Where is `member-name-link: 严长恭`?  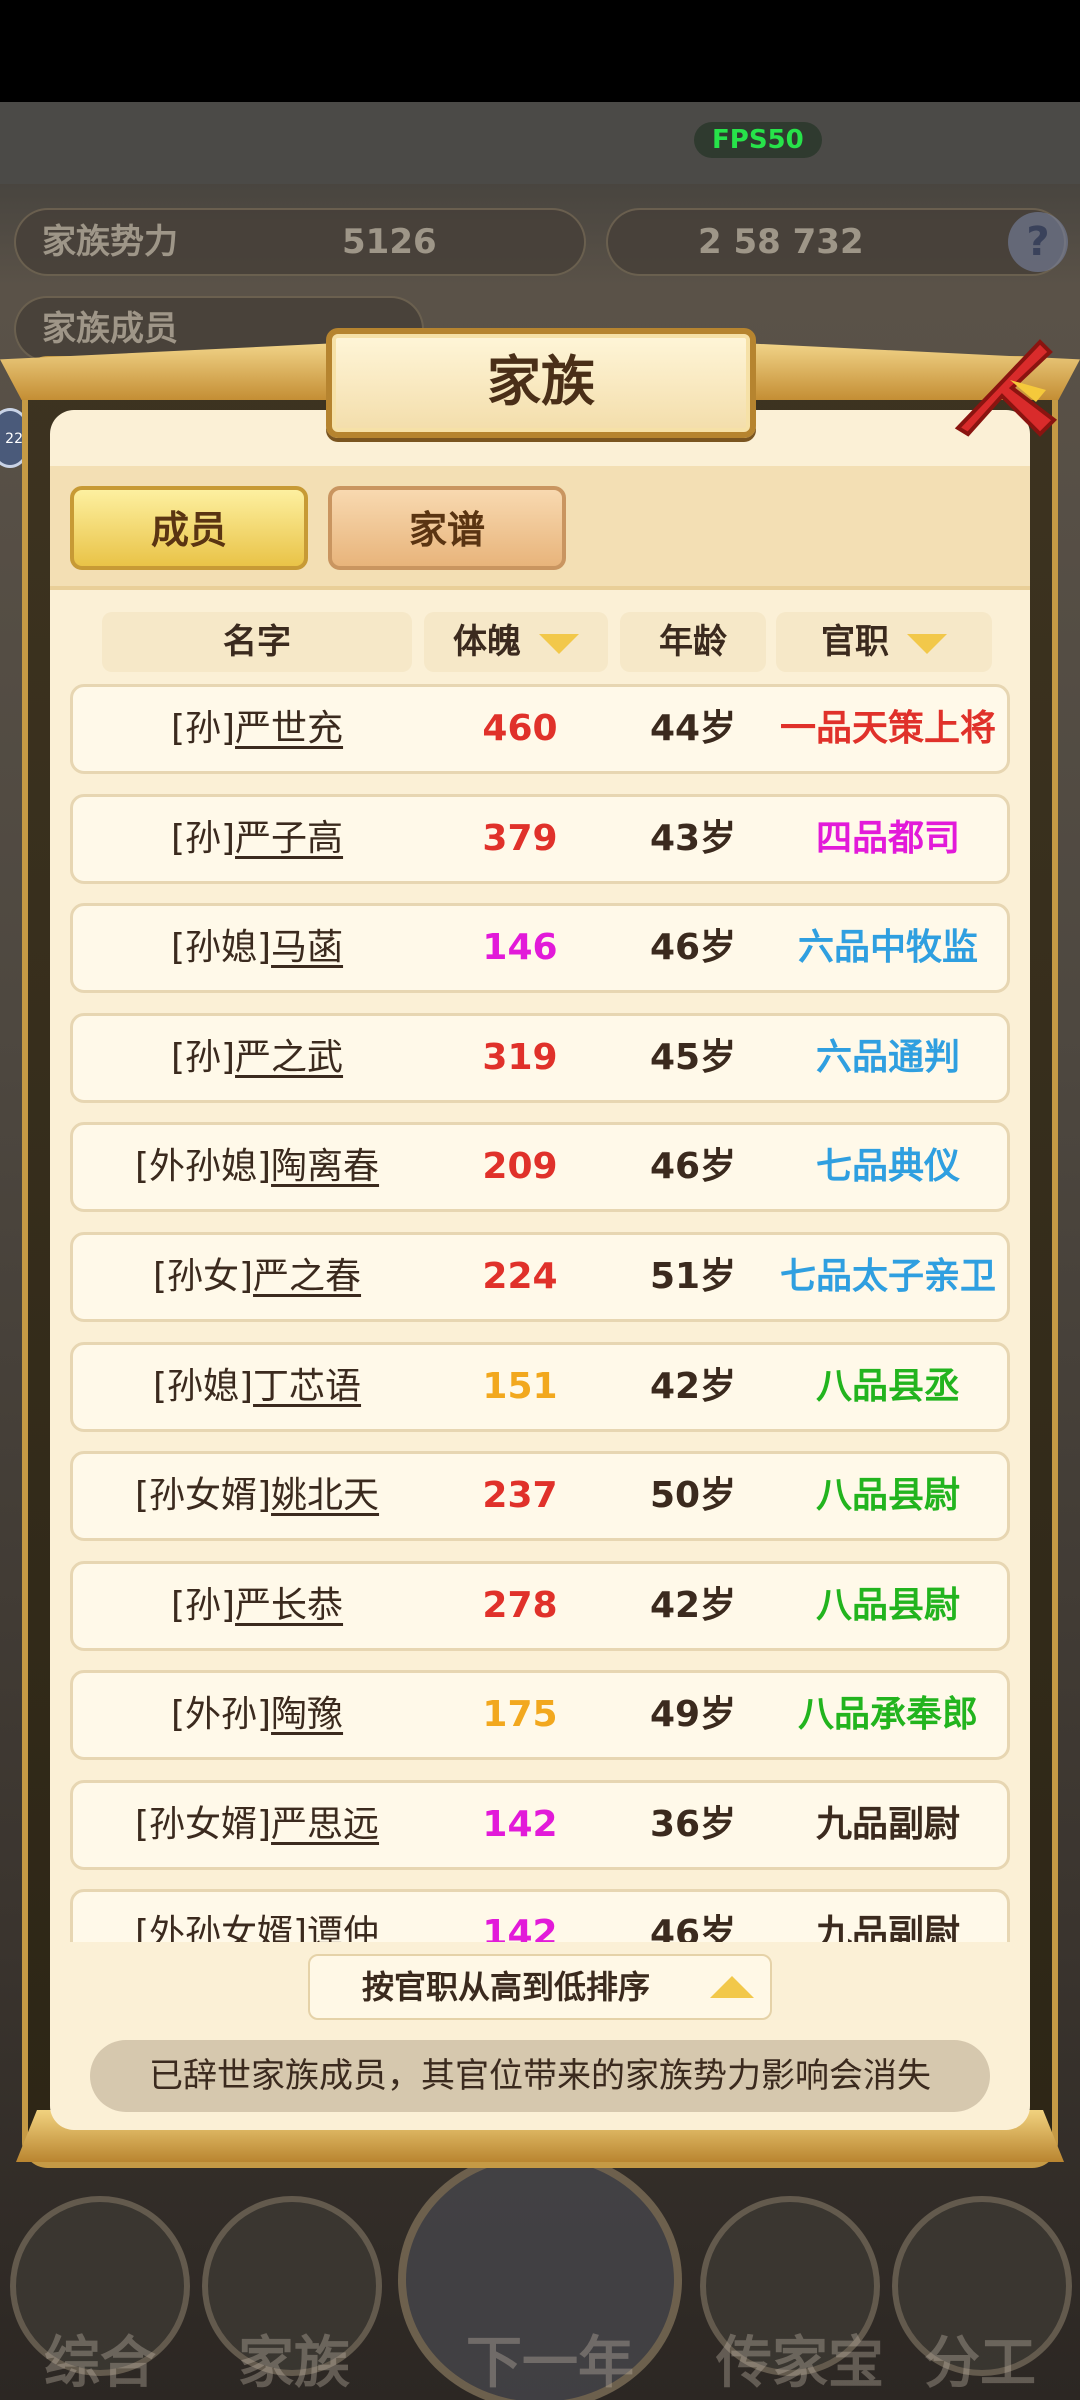 member-name-link: 严长恭 is located at coordinates (289, 1605).